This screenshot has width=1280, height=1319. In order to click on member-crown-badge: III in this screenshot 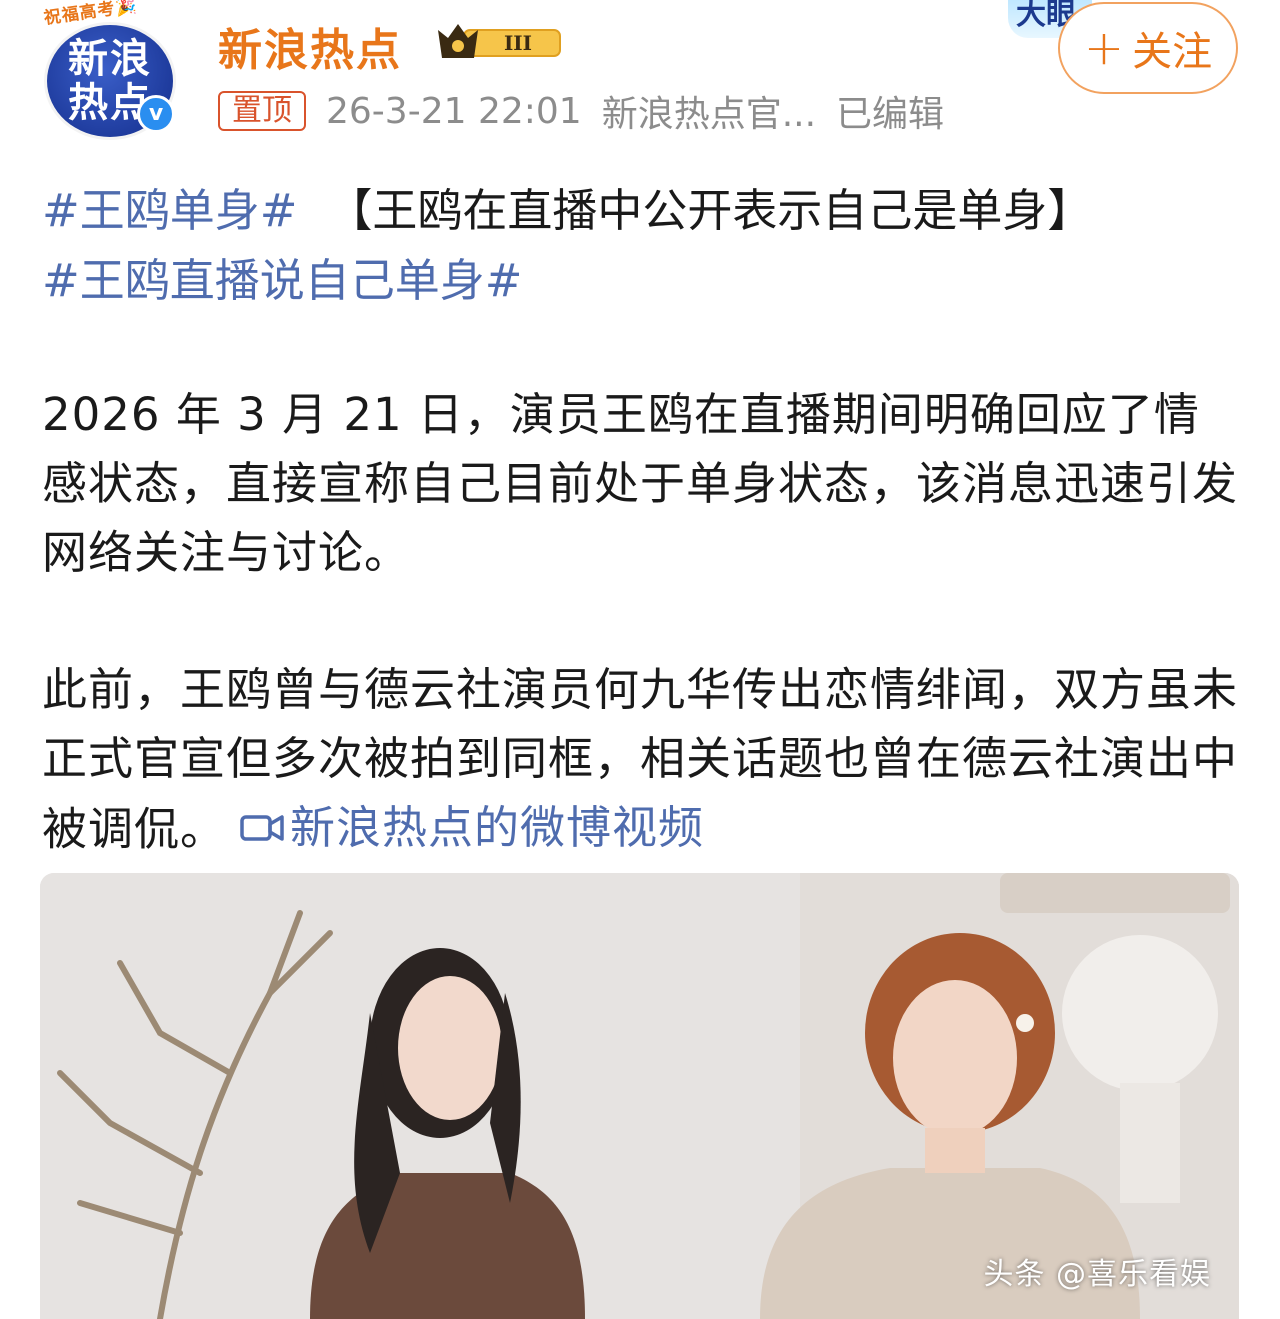, I will do `click(501, 41)`.